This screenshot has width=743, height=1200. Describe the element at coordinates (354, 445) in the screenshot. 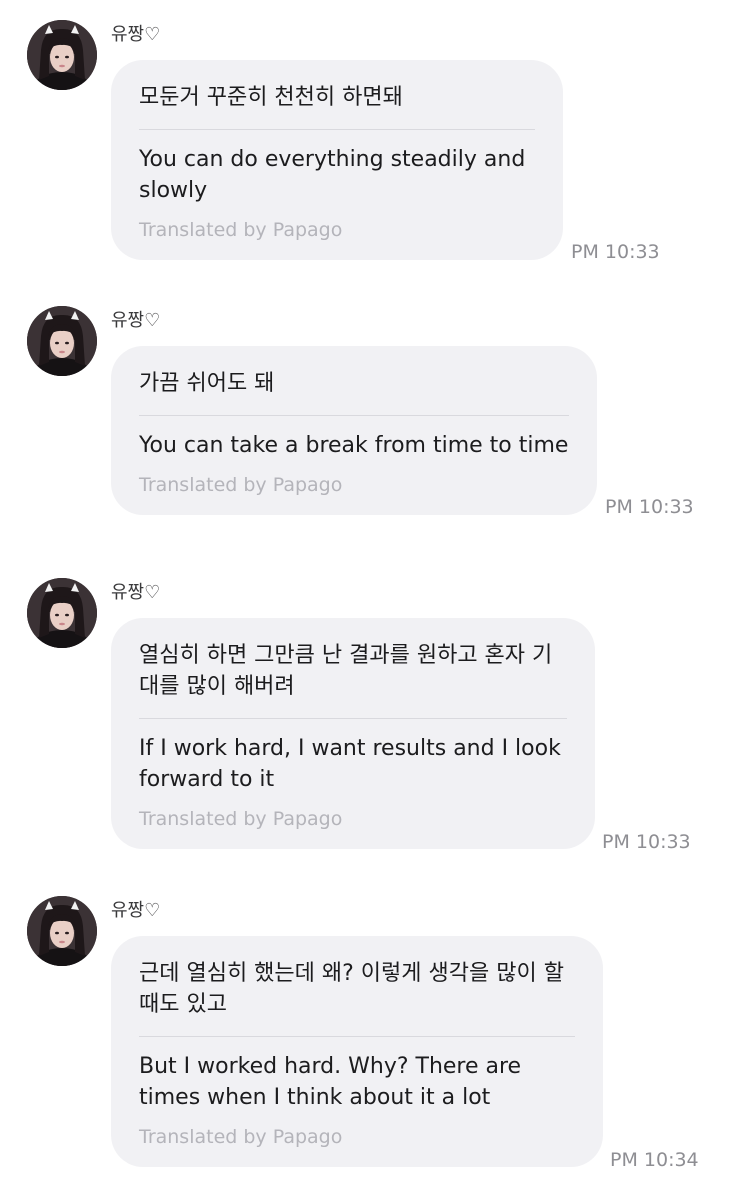

I see `translated-text: You can take a break from time to time` at that location.